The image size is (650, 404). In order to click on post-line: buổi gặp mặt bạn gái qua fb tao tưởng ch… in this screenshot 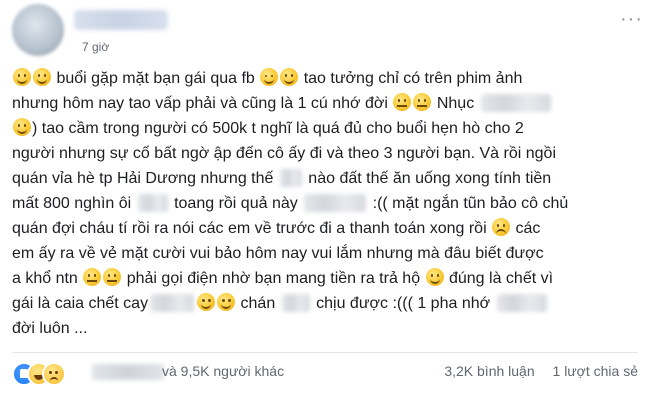, I will do `click(325, 78)`.